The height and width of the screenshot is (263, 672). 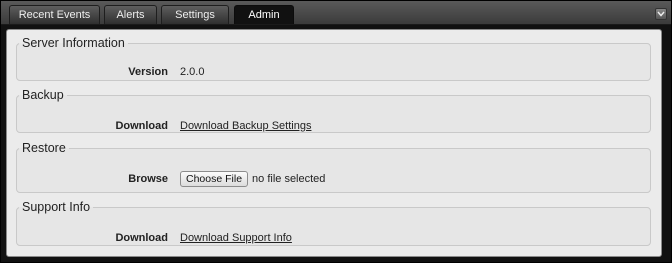 What do you see at coordinates (195, 14) in the screenshot?
I see `tab-settings: Settings` at bounding box center [195, 14].